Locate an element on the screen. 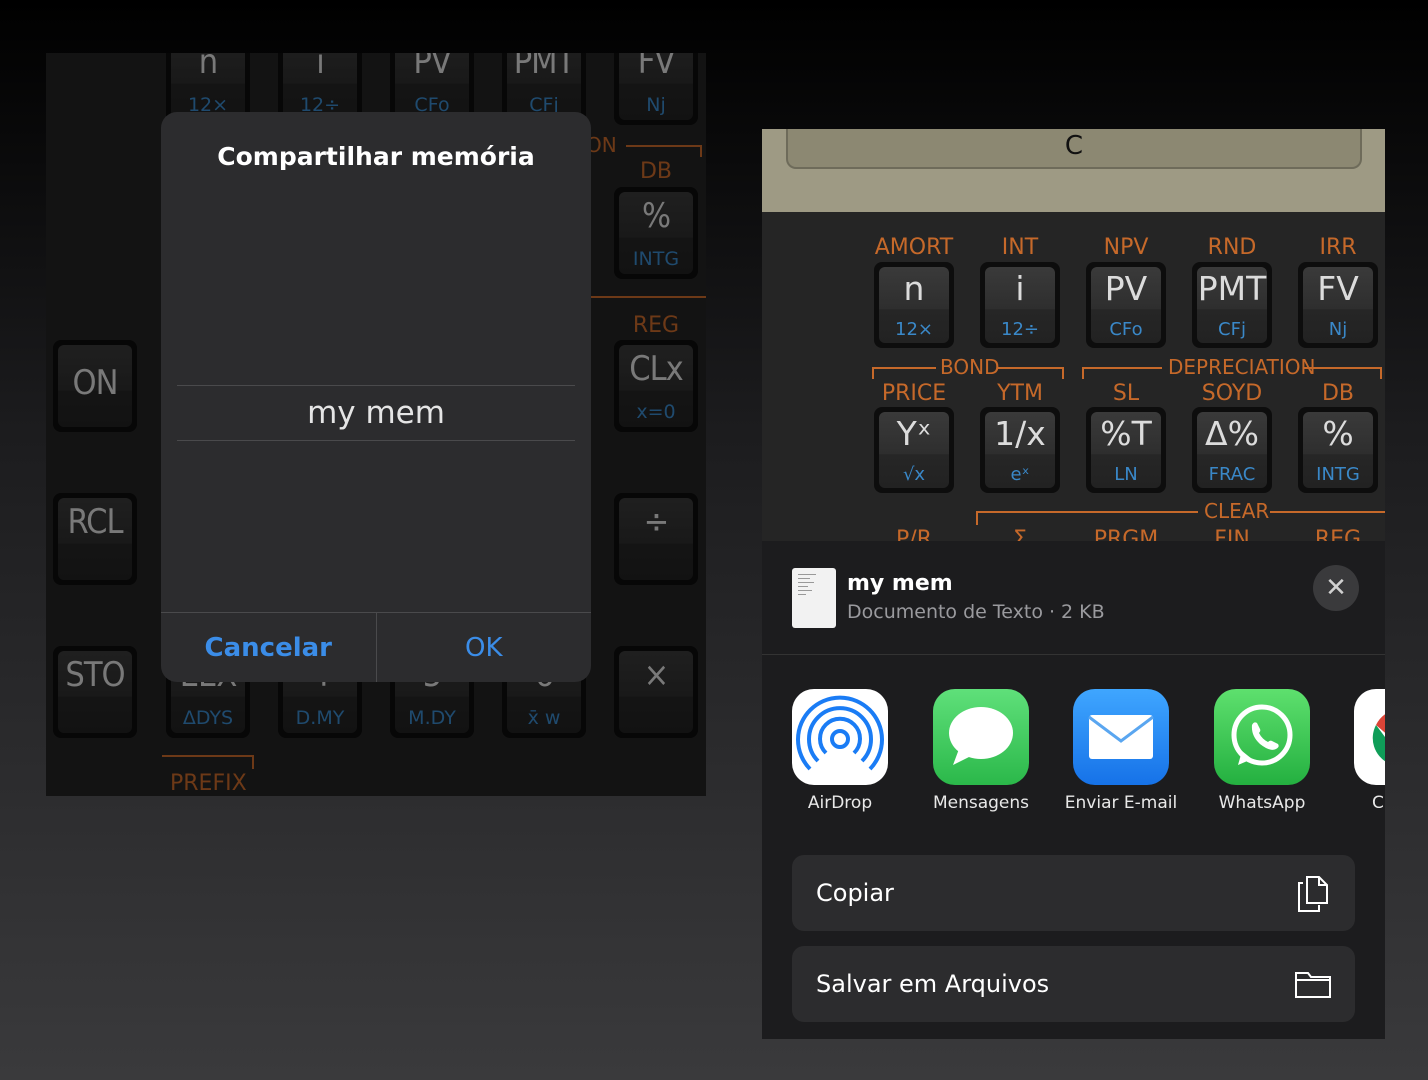 This screenshot has width=1428, height=1080. label-db: DB is located at coordinates (1338, 393).